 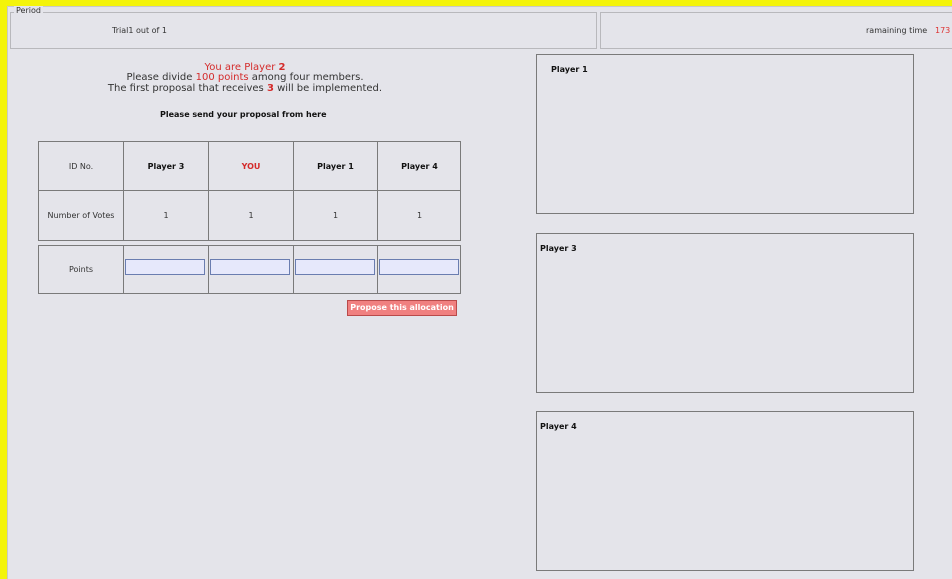 What do you see at coordinates (243, 114) in the screenshot?
I see `send-proposal-label: Please send your proposal from here` at bounding box center [243, 114].